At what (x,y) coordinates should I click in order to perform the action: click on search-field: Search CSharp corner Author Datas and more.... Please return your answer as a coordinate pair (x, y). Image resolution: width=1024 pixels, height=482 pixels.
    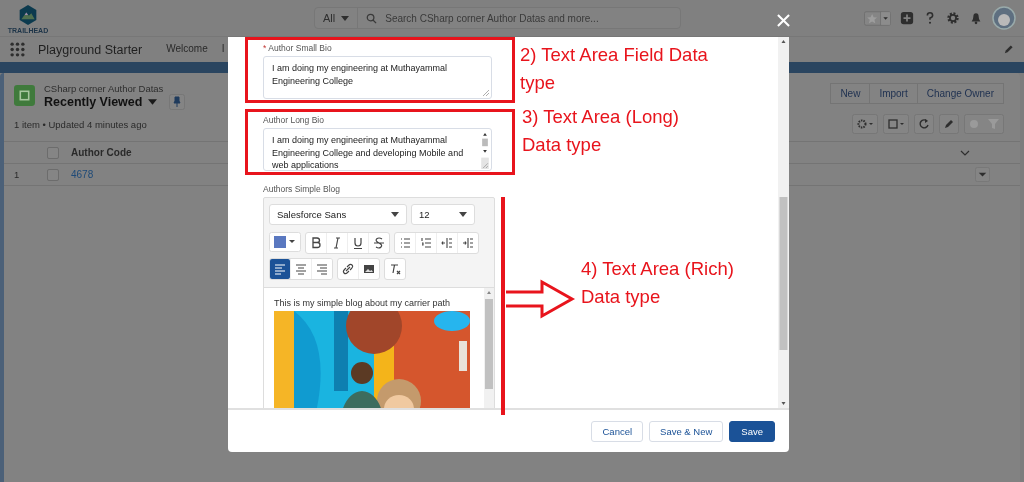
    Looking at the image, I should click on (529, 18).